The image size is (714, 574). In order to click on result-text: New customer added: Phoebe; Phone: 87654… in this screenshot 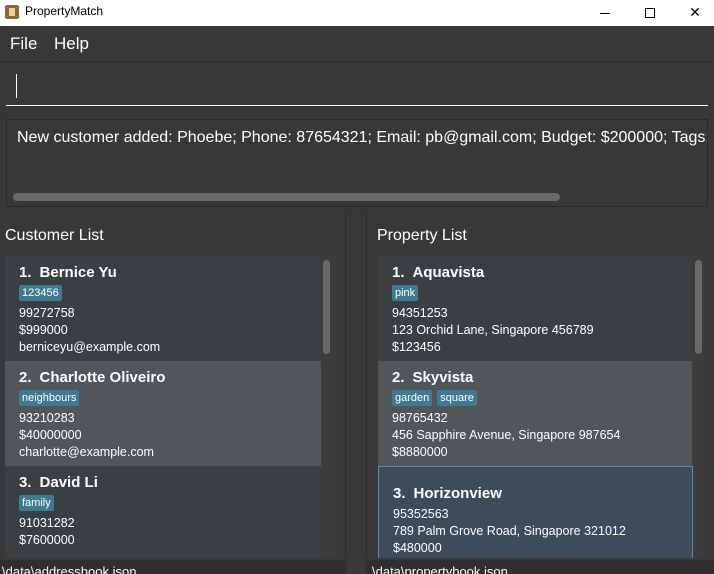, I will do `click(362, 137)`.